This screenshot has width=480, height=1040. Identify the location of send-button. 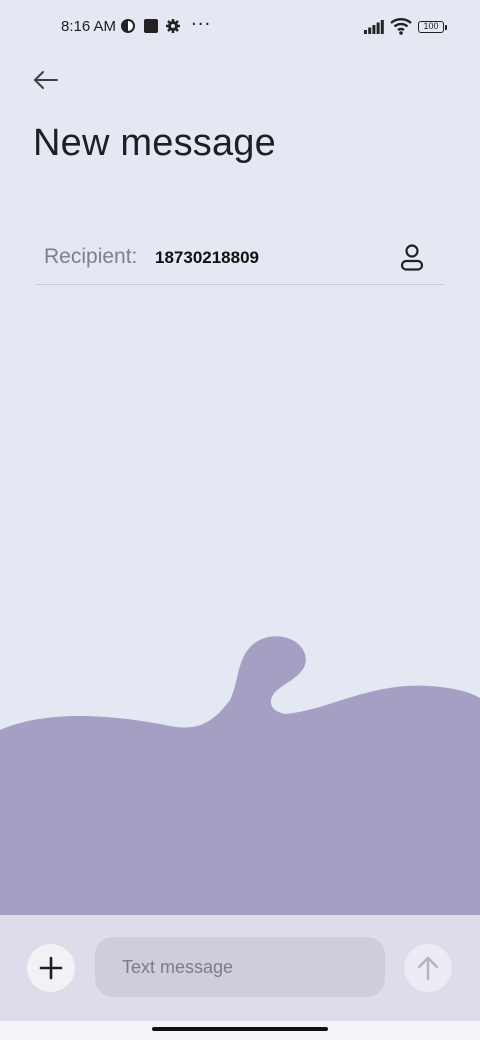
(428, 968).